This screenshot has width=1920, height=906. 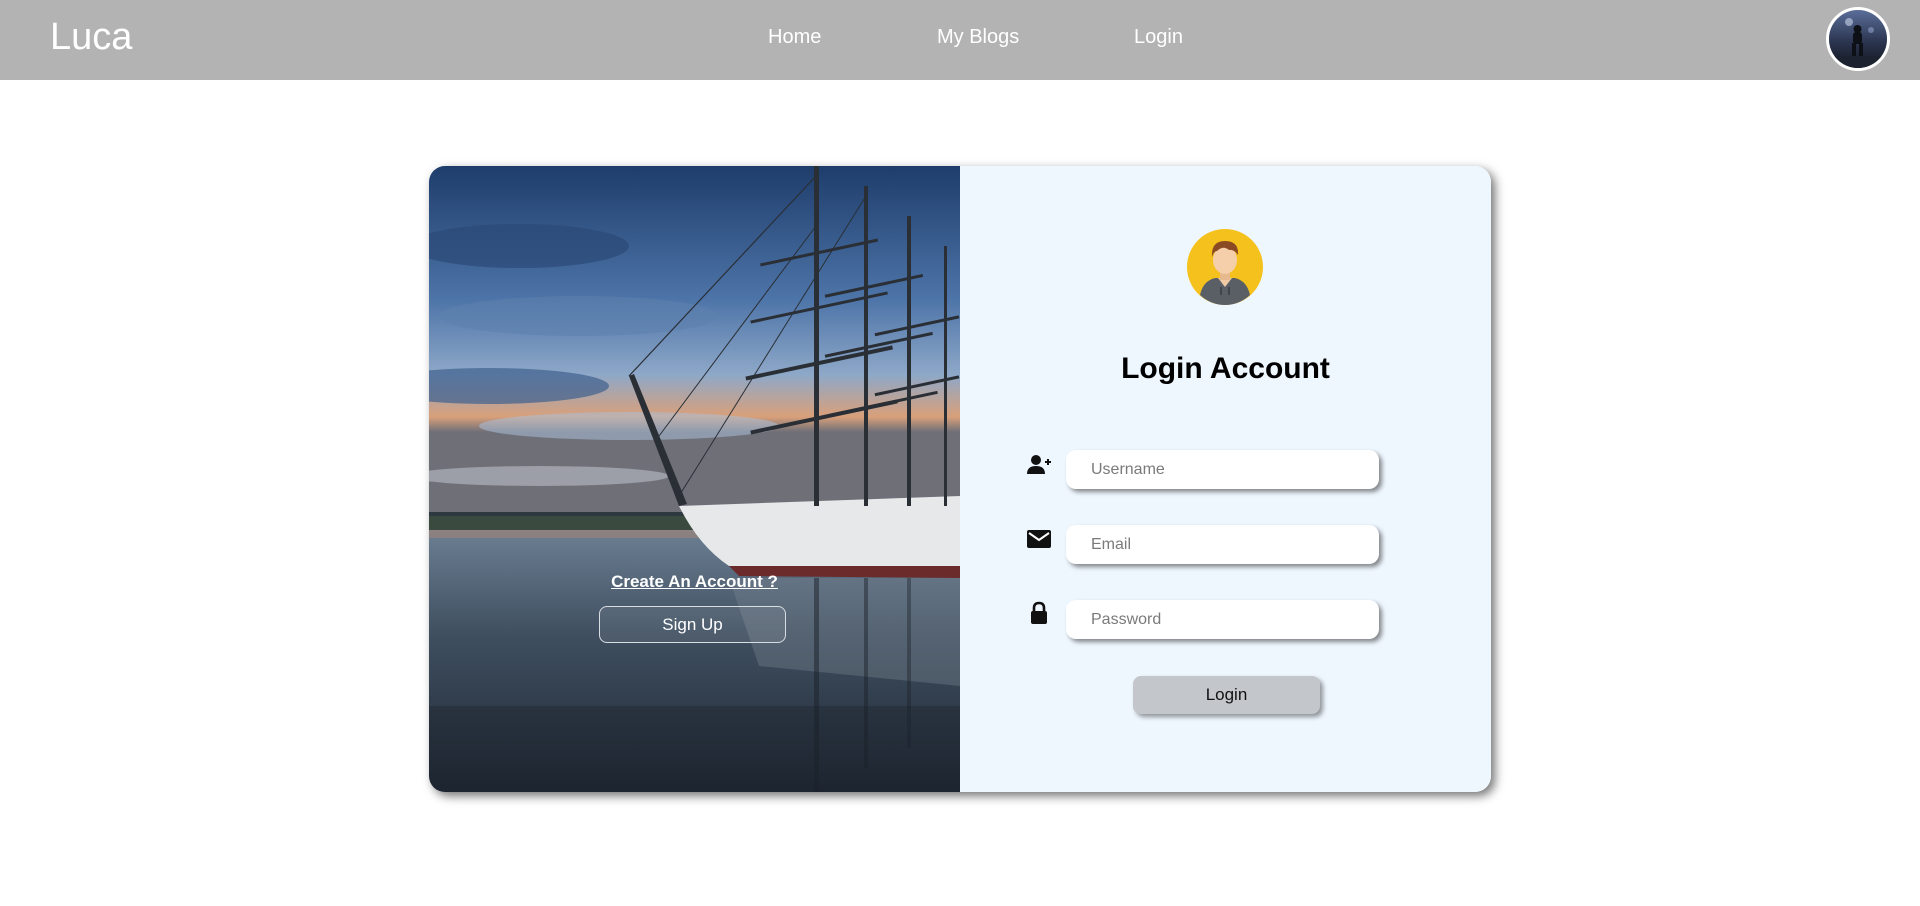 I want to click on email-input, so click(x=1222, y=544).